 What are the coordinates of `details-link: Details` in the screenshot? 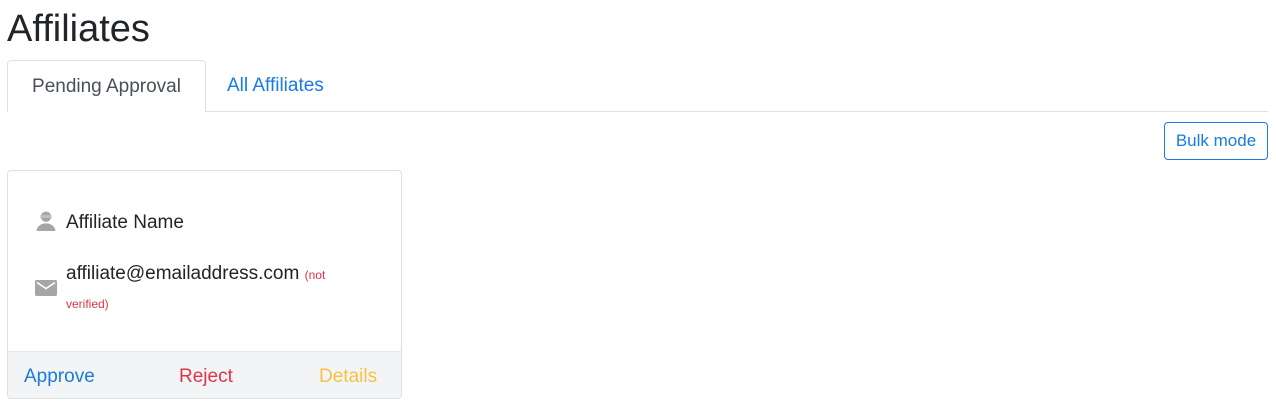 It's located at (348, 377).